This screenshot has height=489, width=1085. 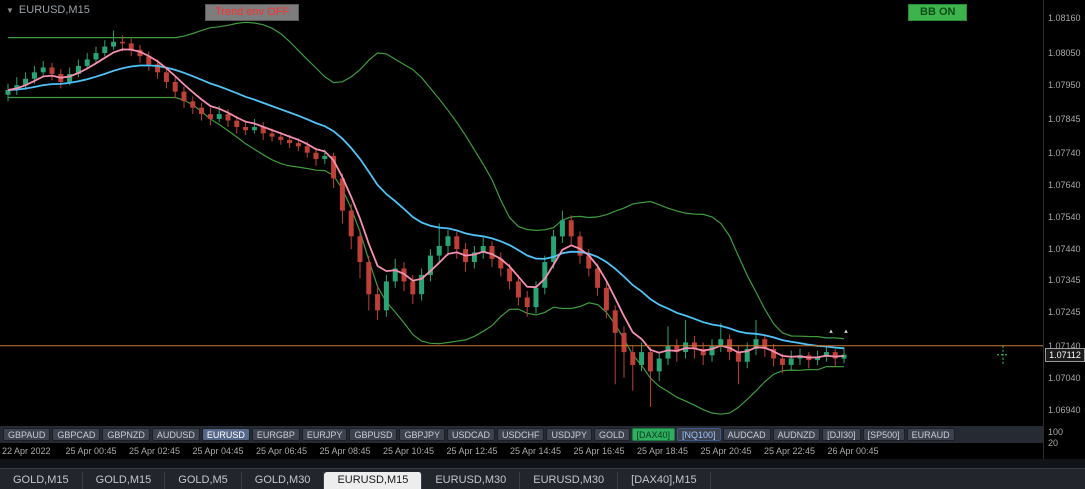 What do you see at coordinates (664, 480) in the screenshot?
I see `chart-tab-[DAX40],M15: [DAX40],M15` at bounding box center [664, 480].